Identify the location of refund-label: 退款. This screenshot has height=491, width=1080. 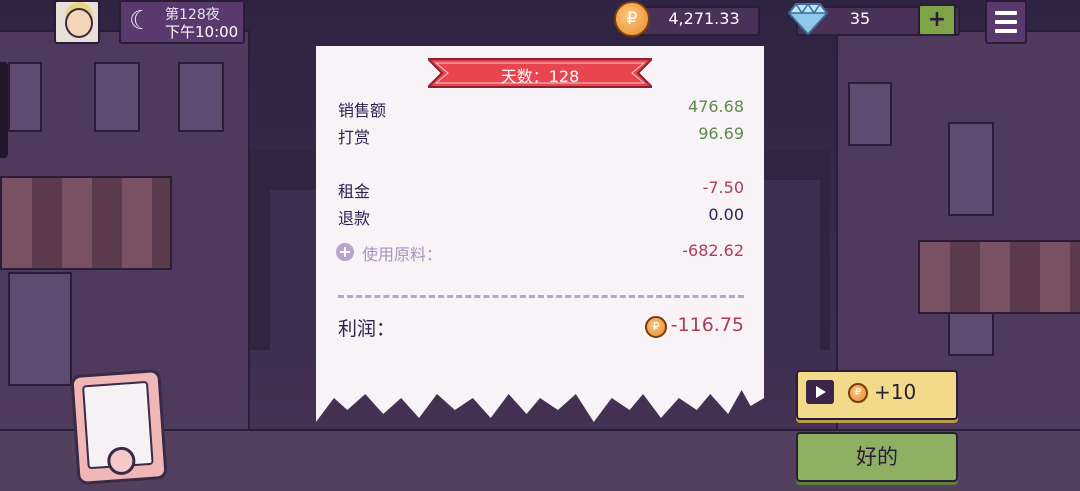
(354, 218).